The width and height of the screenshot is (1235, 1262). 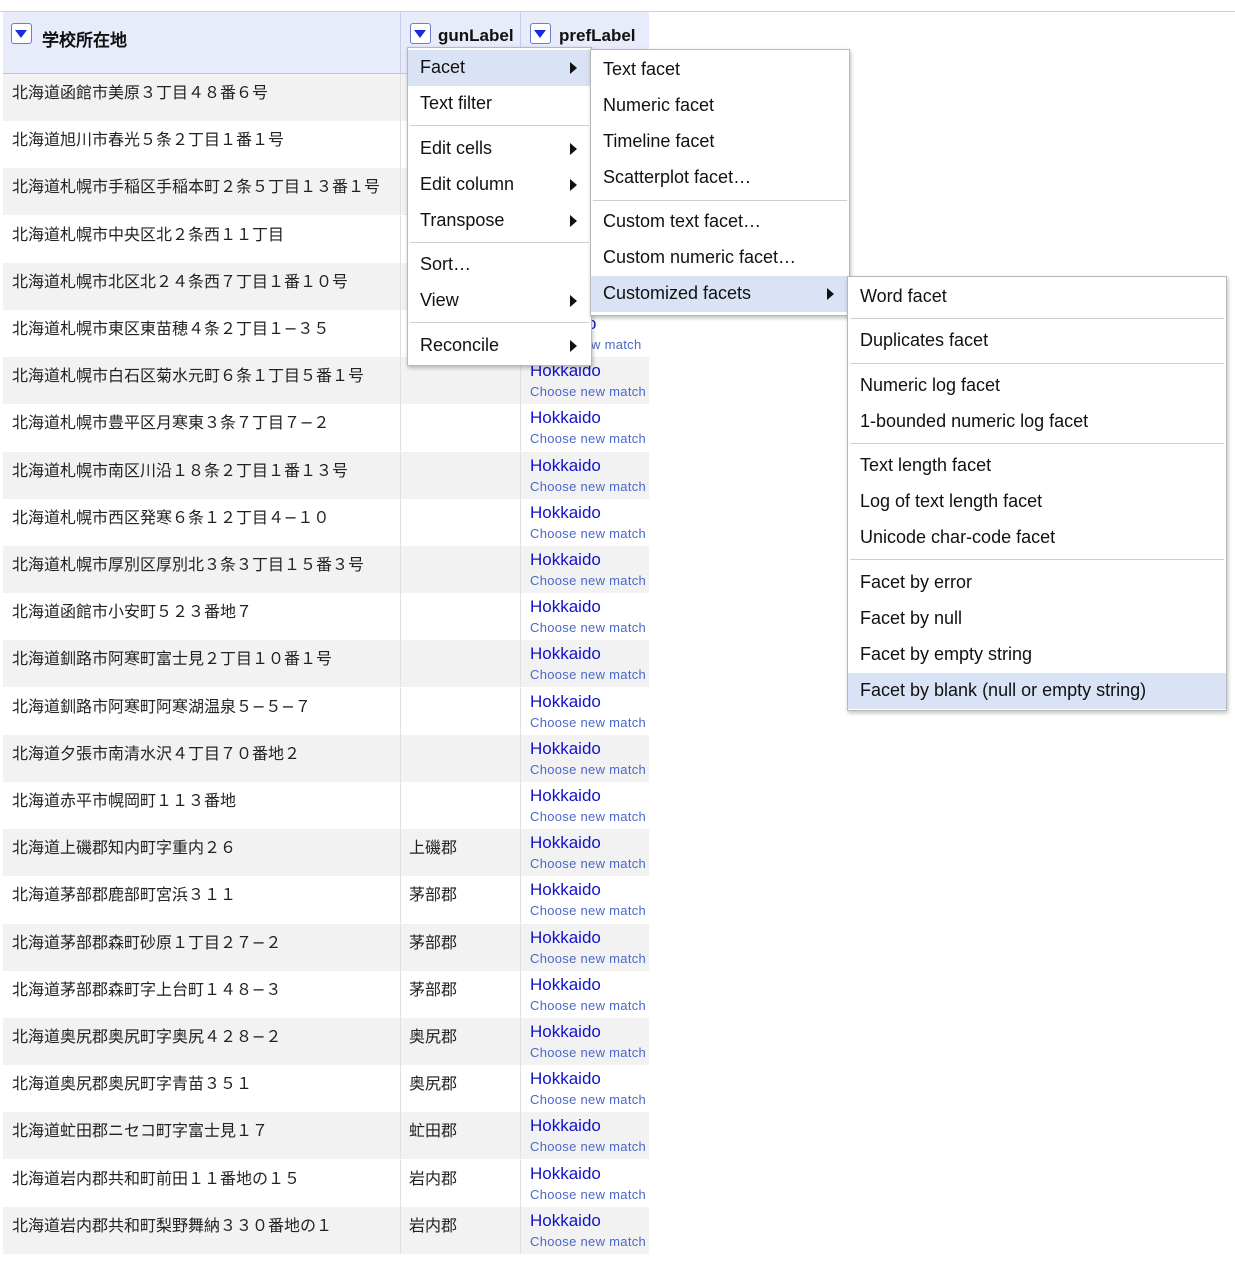 I want to click on menu-item-edit-cells: Edit cells, so click(x=499, y=149).